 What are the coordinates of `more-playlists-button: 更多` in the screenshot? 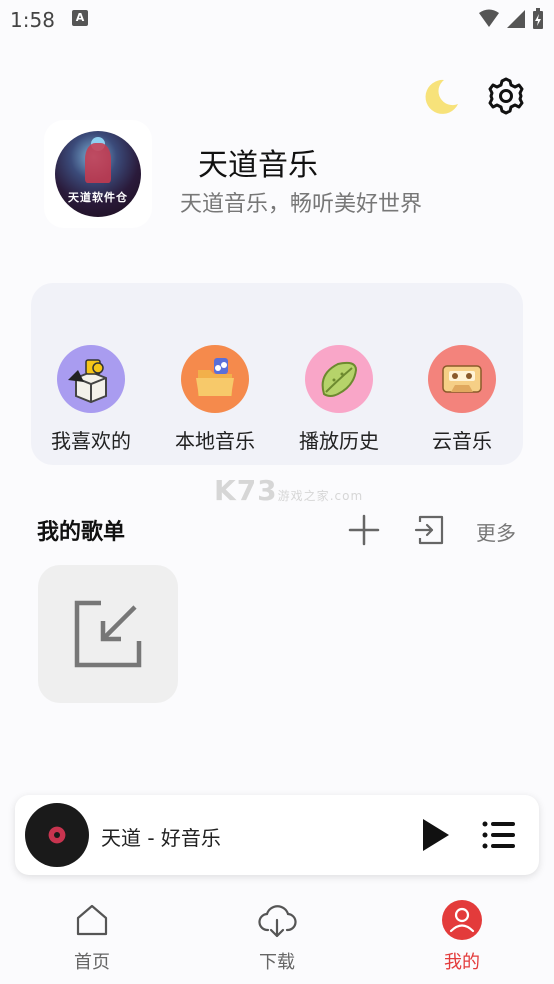 It's located at (496, 531).